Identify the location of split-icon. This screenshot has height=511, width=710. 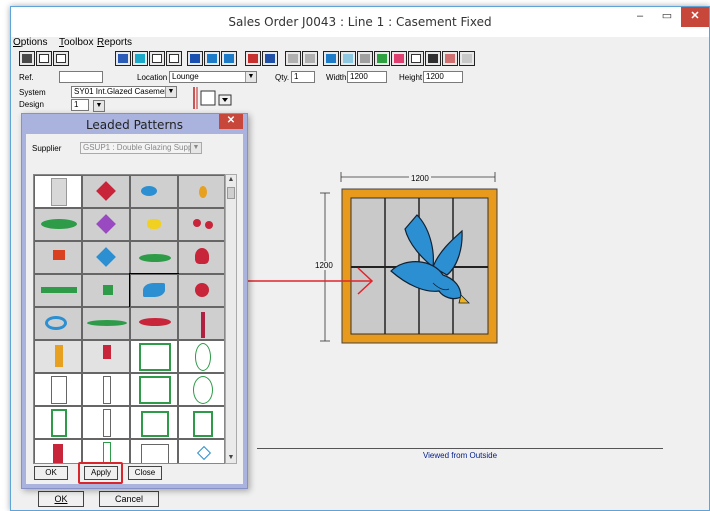
(229, 58).